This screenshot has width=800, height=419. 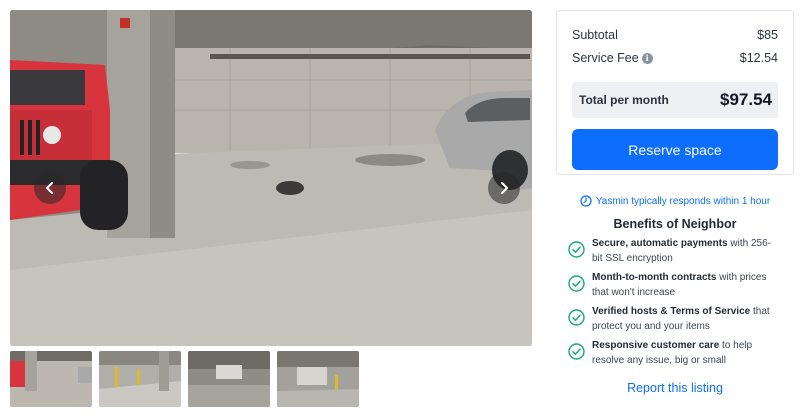 I want to click on benefits-title: Benefits of Neighbor, so click(x=675, y=224).